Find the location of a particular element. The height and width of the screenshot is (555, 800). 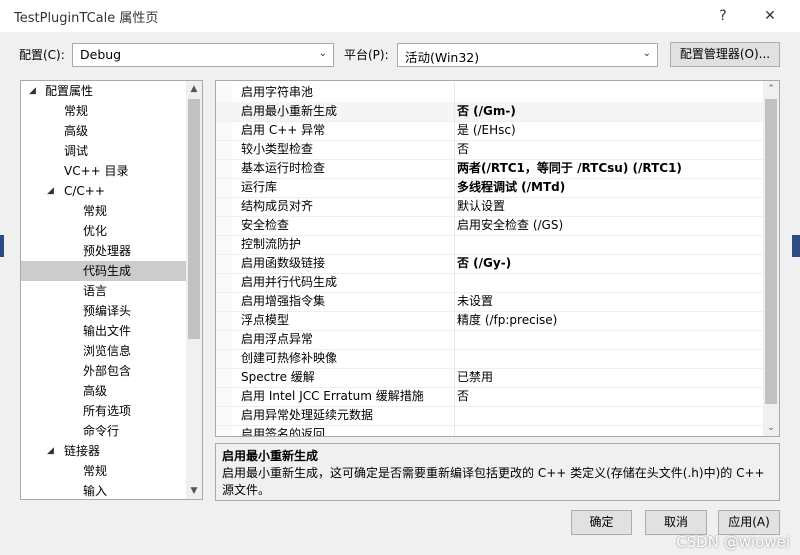

property-row: 启用浮点异常 is located at coordinates (490, 340).